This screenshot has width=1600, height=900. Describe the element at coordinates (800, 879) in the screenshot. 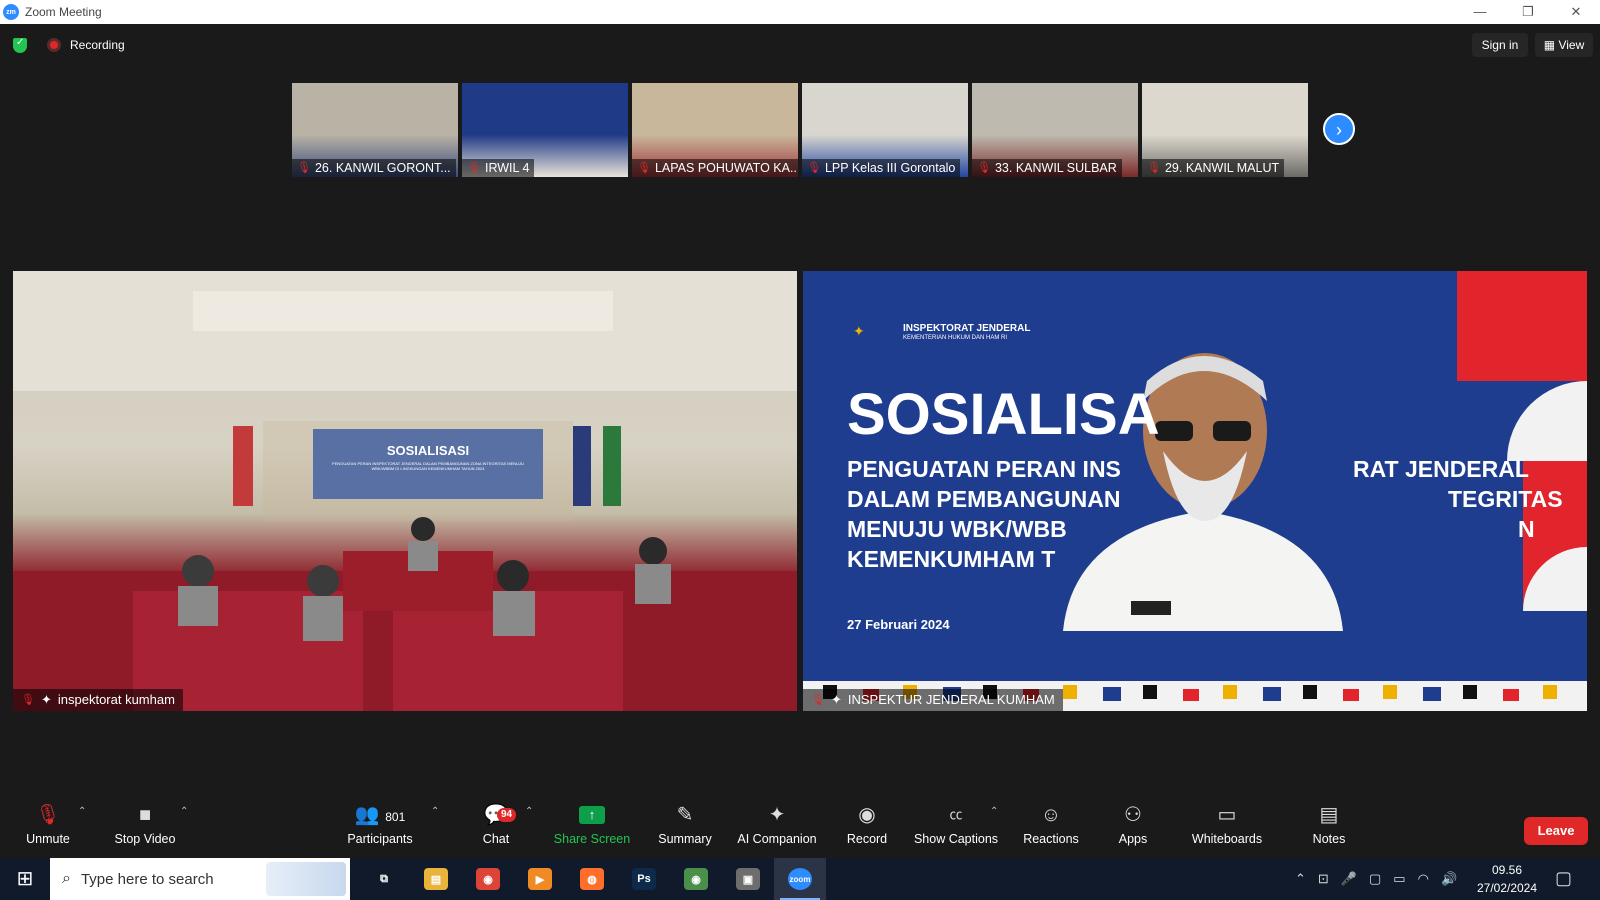

I see `zoom-app-icon: zoom` at that location.